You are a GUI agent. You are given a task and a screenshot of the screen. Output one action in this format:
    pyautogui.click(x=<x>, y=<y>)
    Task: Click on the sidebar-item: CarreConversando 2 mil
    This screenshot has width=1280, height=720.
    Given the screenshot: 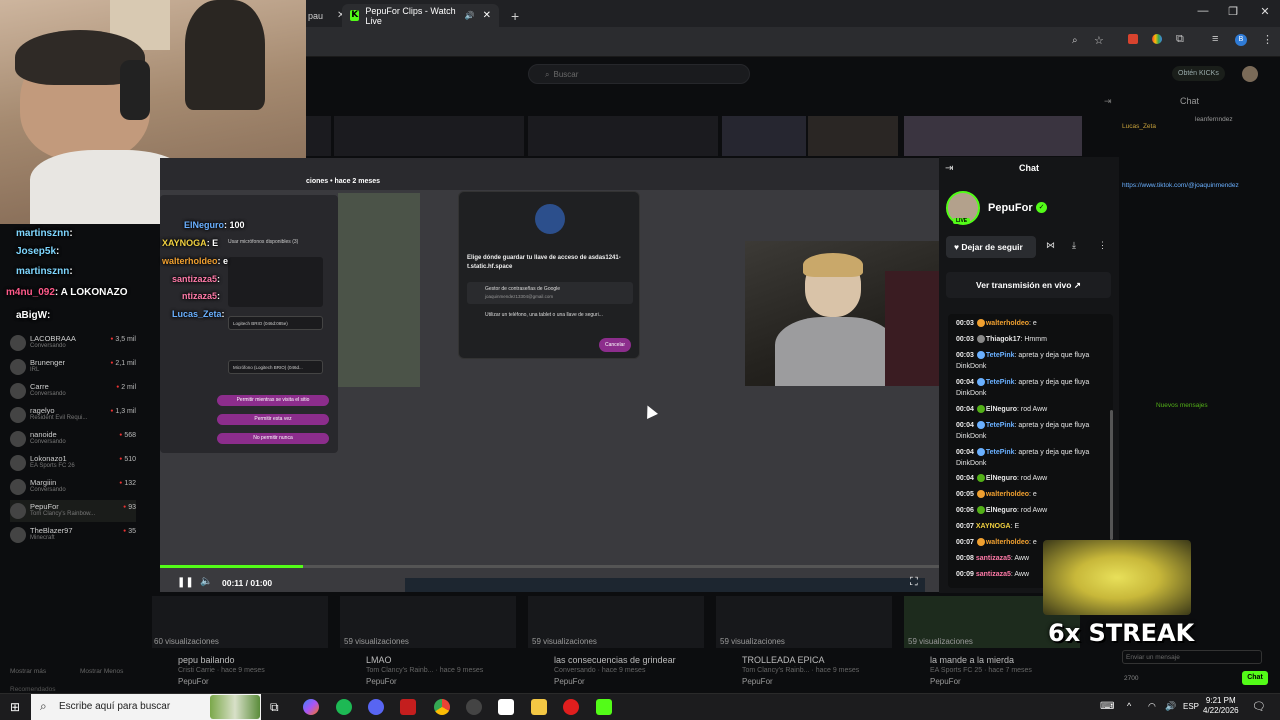 What is the action you would take?
    pyautogui.click(x=73, y=391)
    